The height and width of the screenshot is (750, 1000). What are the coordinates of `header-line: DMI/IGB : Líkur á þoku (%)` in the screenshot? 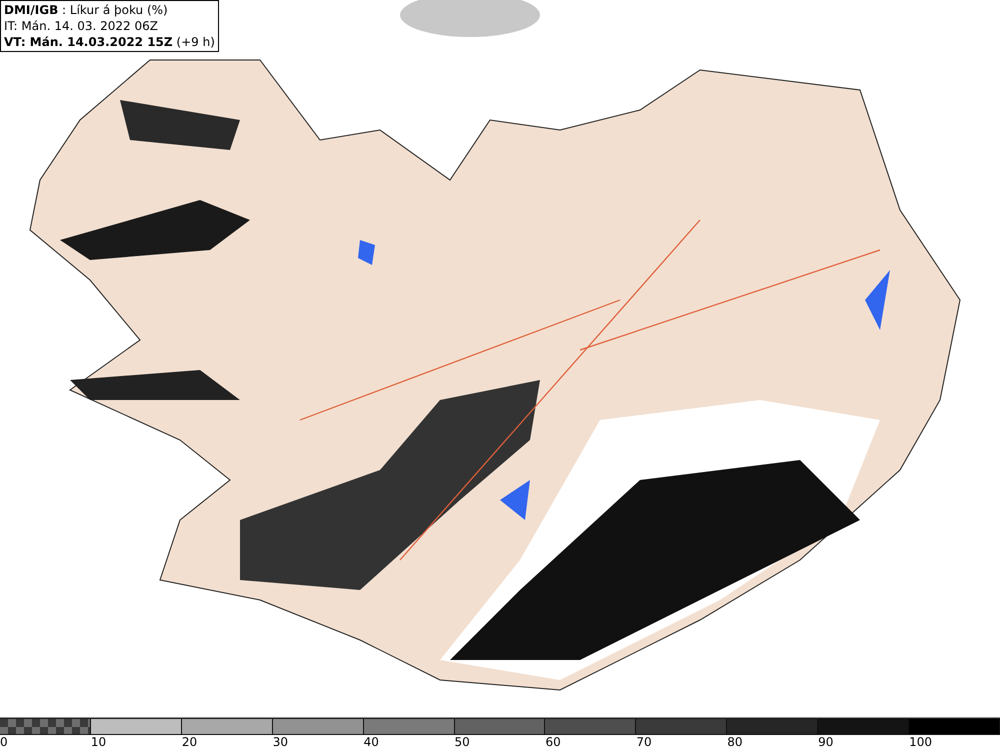 It's located at (86, 10).